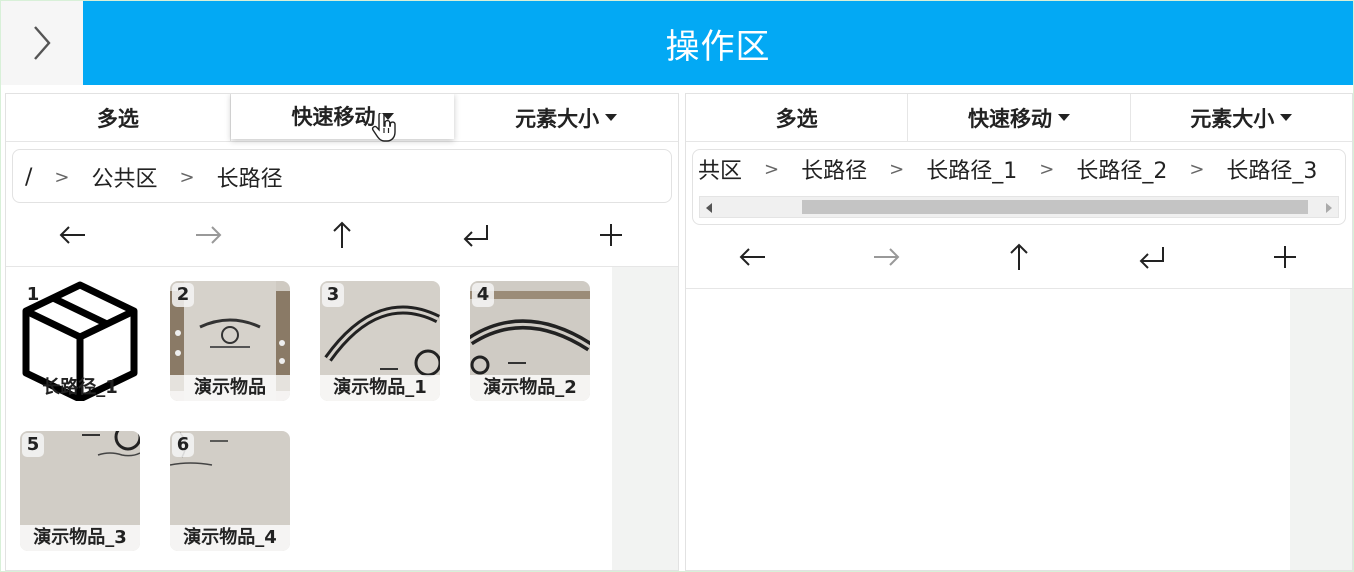  Describe the element at coordinates (483, 295) in the screenshot. I see `item-index: 4` at that location.